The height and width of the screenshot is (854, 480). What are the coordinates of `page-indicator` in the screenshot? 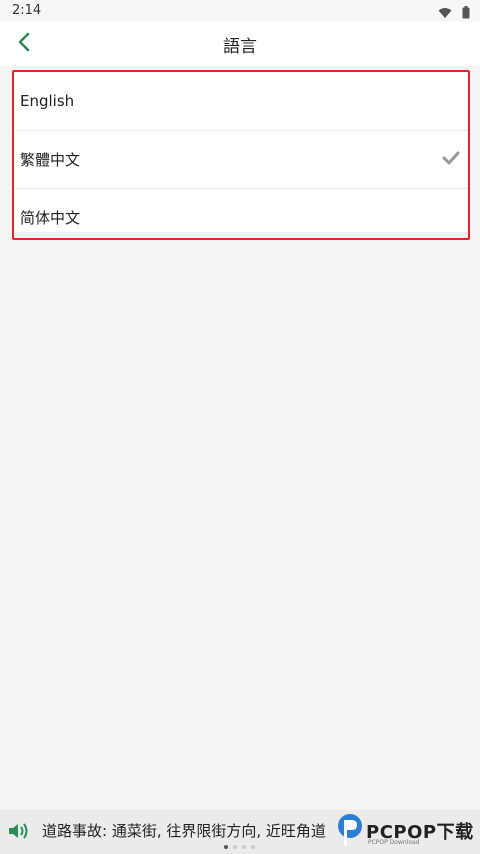 It's located at (239, 847).